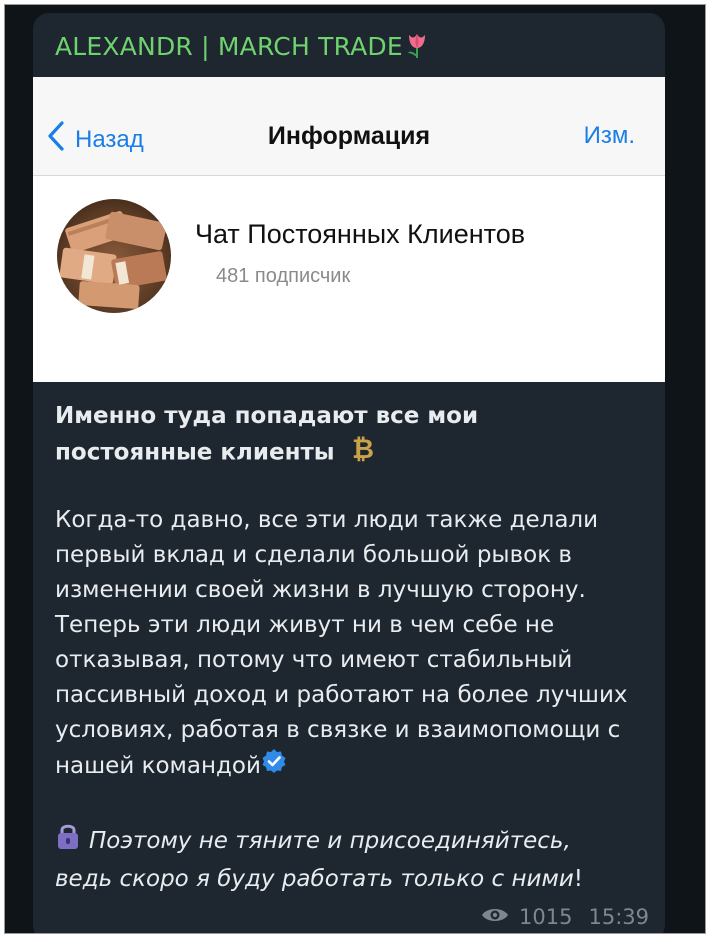 The height and width of the screenshot is (939, 712). I want to click on sender-name: ALEXANDR | MARCH TRADE, so click(242, 48).